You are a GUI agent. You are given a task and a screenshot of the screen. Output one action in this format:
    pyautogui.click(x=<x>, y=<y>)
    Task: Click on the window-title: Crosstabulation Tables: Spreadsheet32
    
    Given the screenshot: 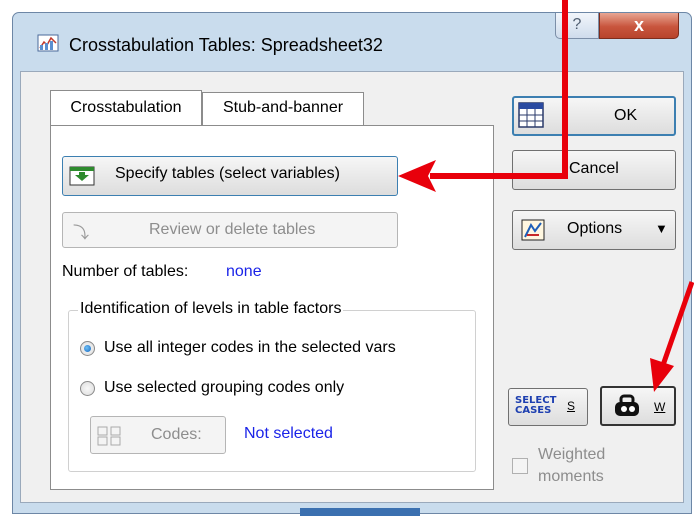 What is the action you would take?
    pyautogui.click(x=226, y=45)
    